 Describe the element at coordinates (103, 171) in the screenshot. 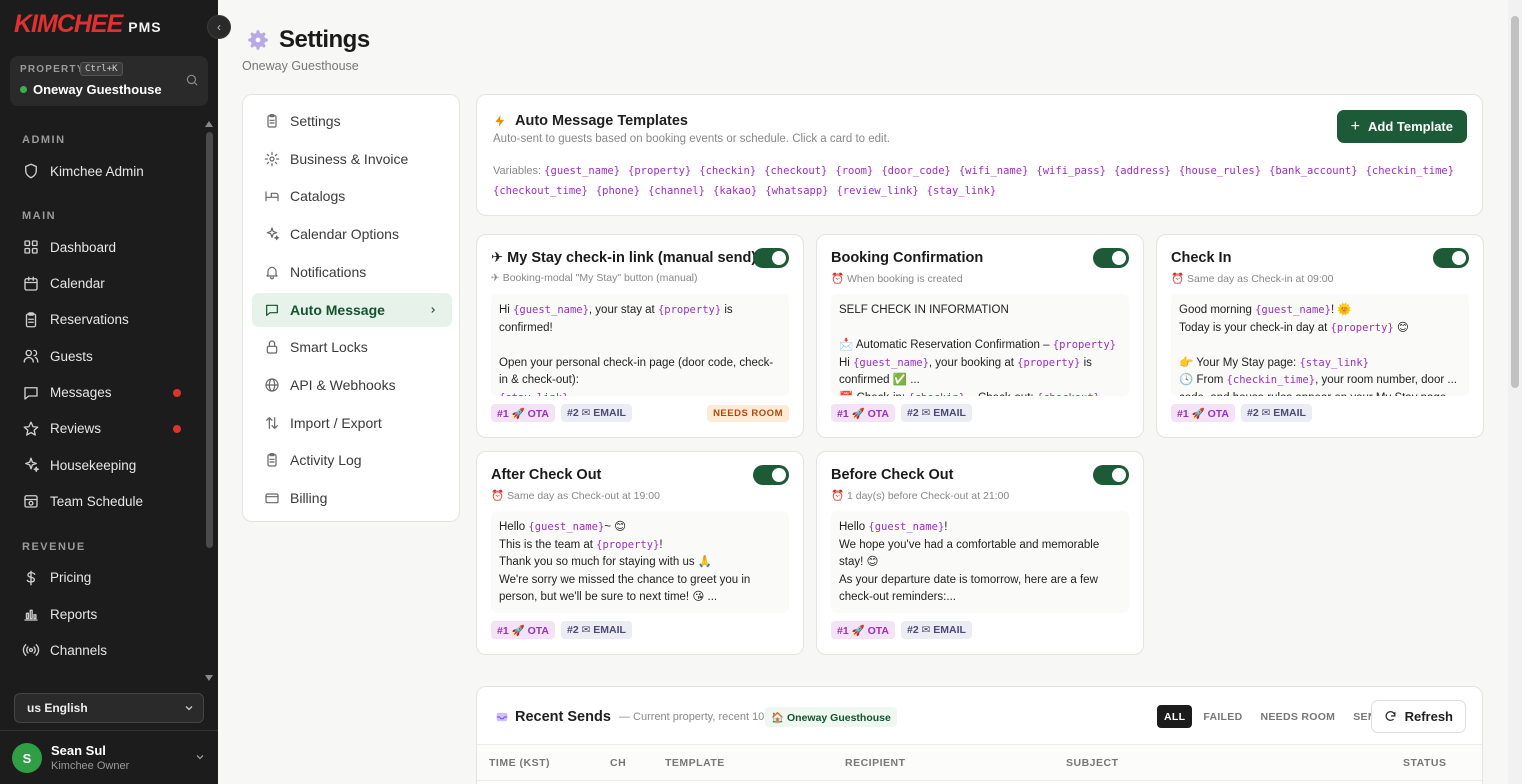

I see `sidebar-item-kimchee-admin: Kimchee Admin` at that location.